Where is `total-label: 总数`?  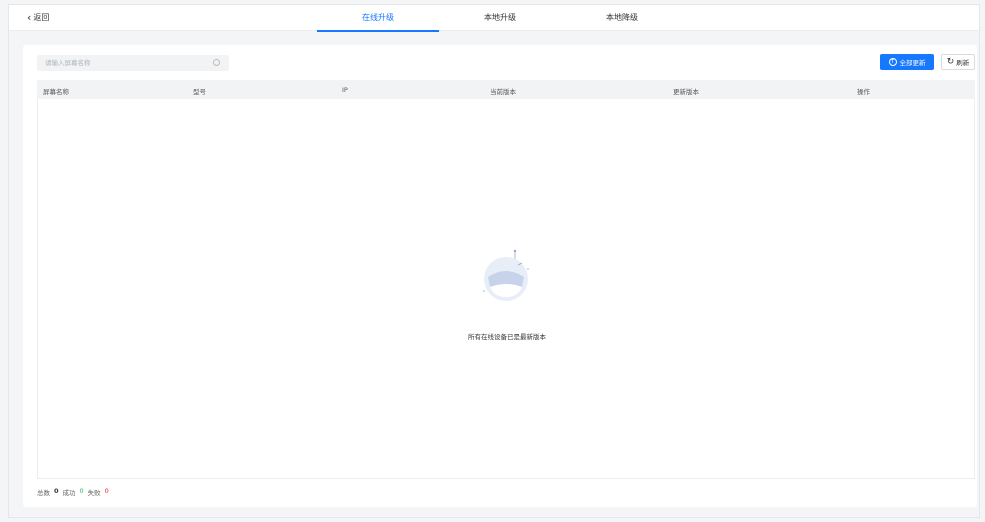
total-label: 总数 is located at coordinates (43, 493).